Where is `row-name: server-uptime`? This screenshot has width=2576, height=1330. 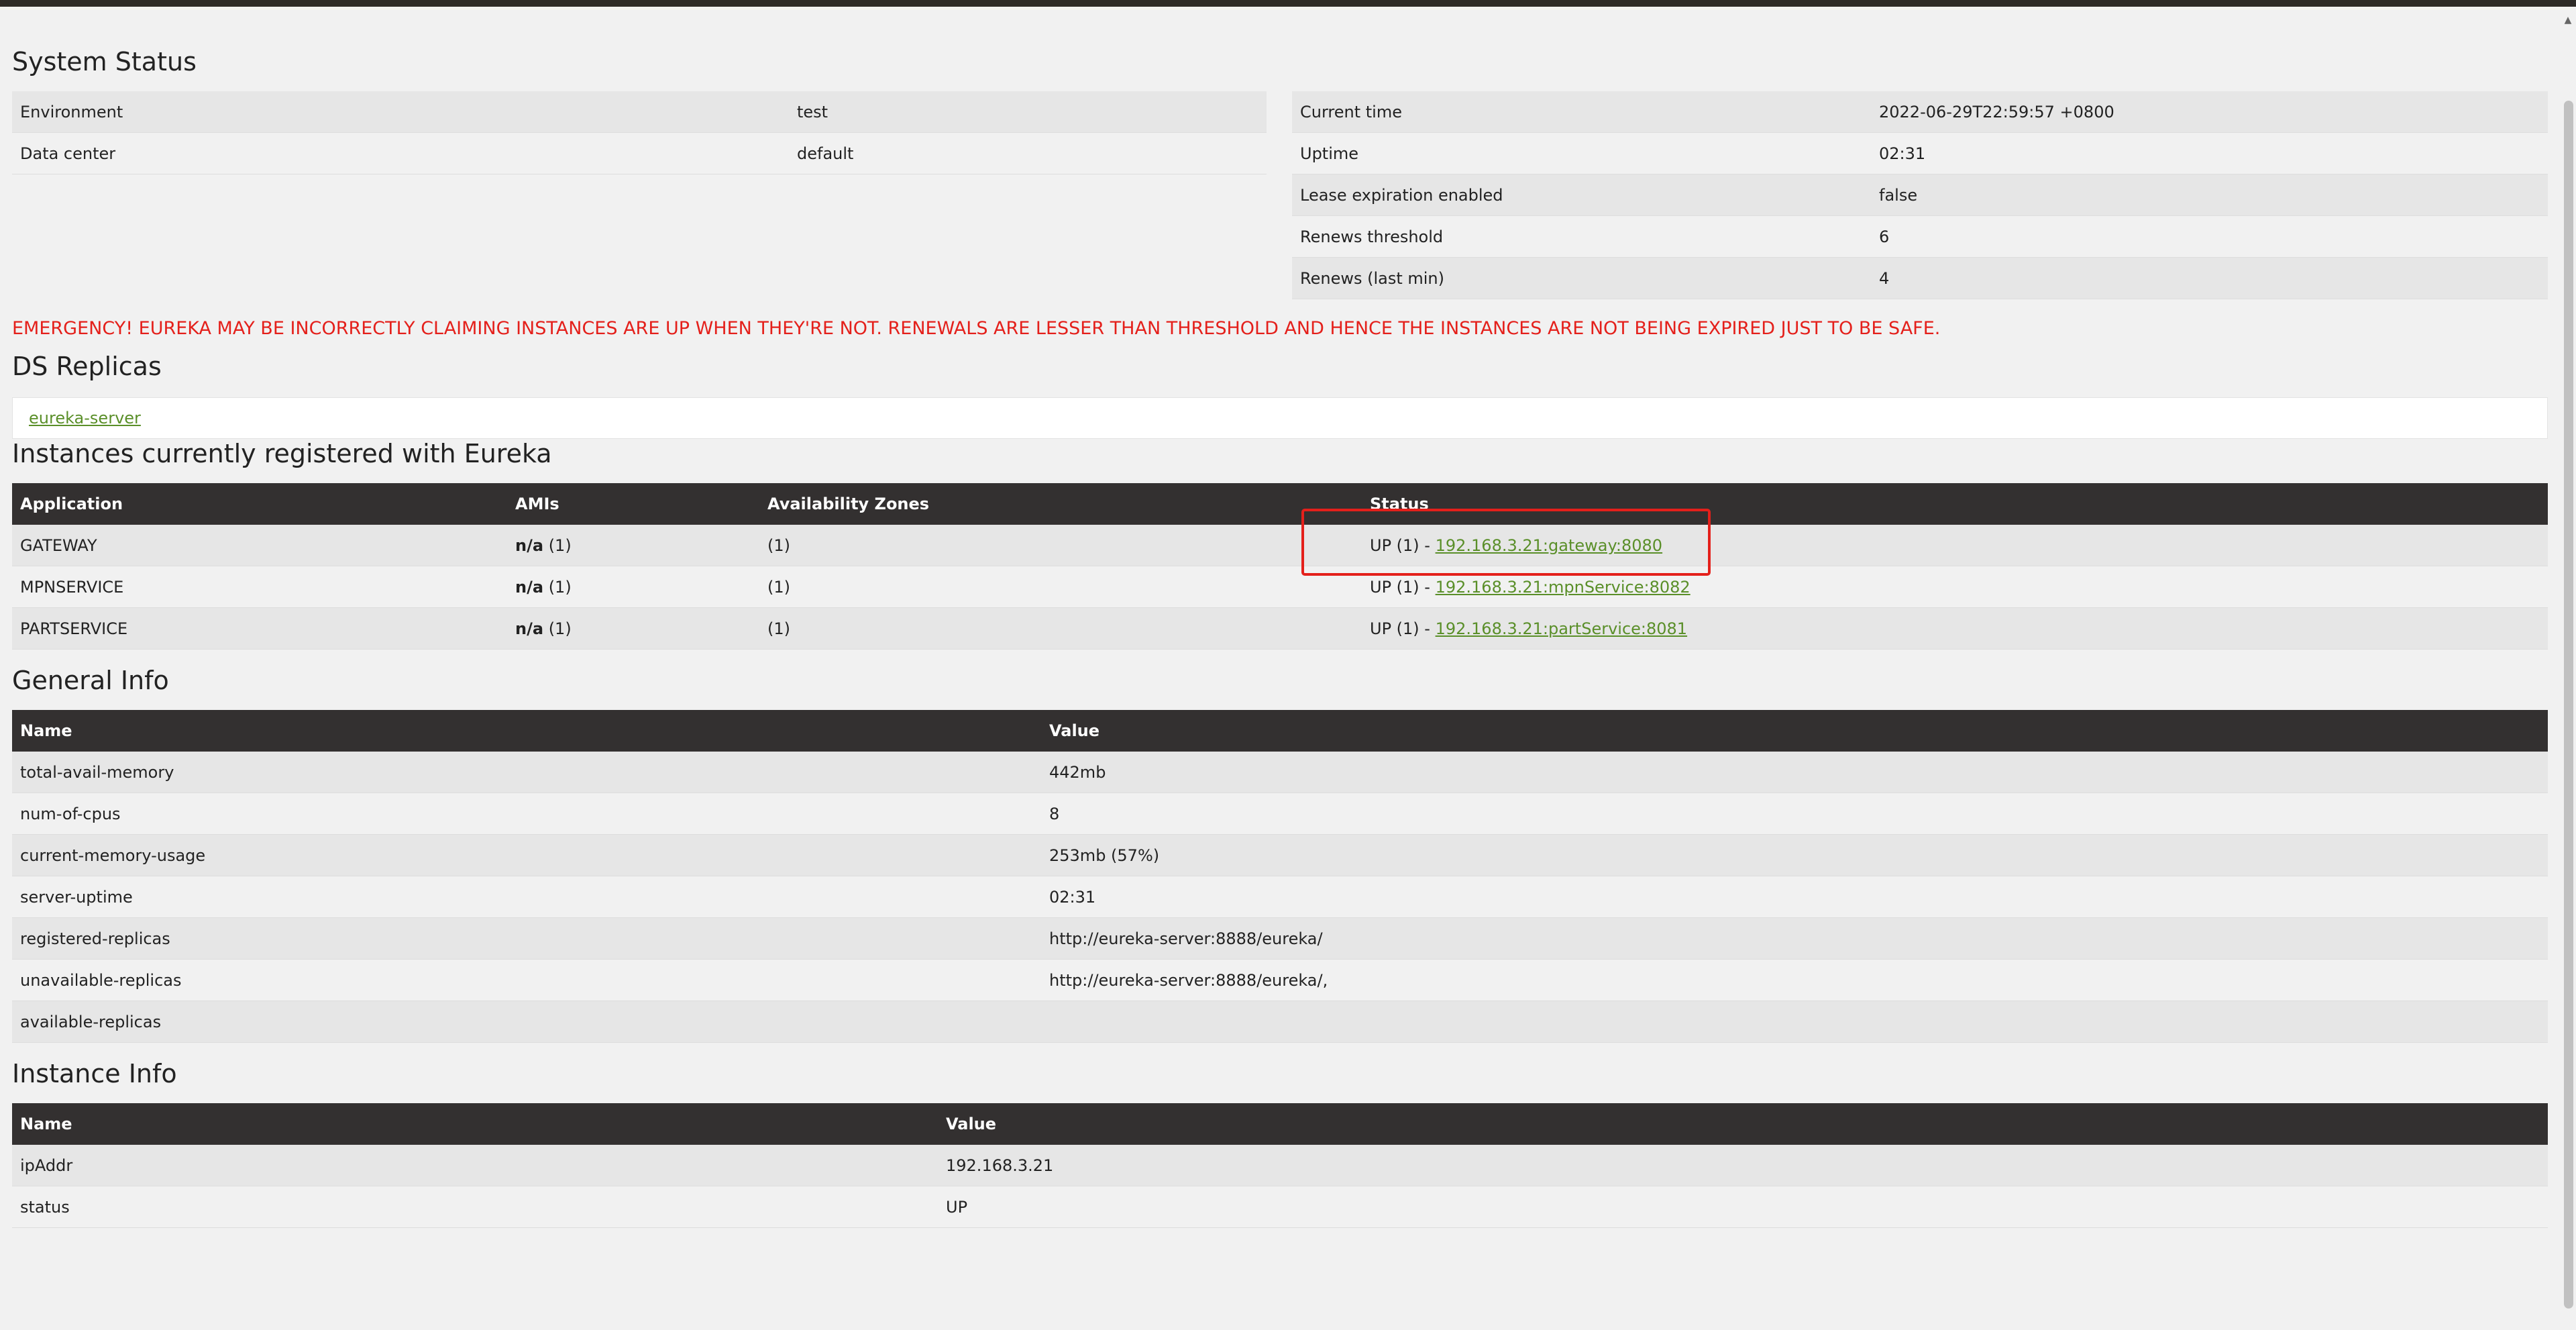 row-name: server-uptime is located at coordinates (526, 897).